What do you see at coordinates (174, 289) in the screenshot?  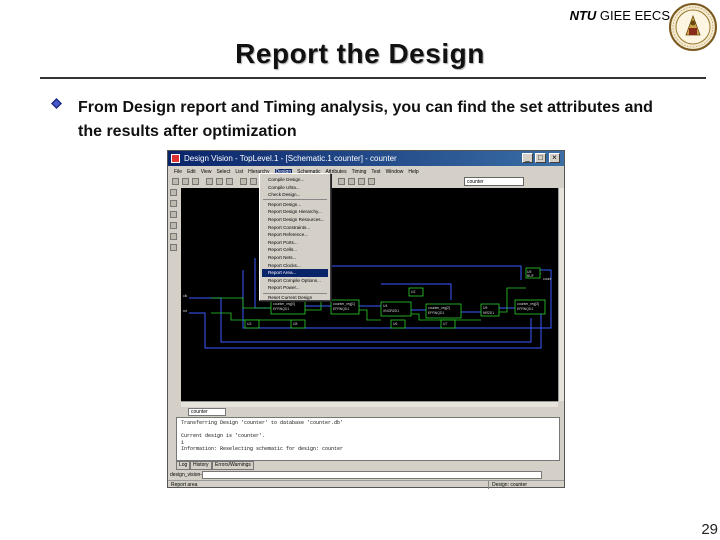 I see `left-toolbar` at bounding box center [174, 289].